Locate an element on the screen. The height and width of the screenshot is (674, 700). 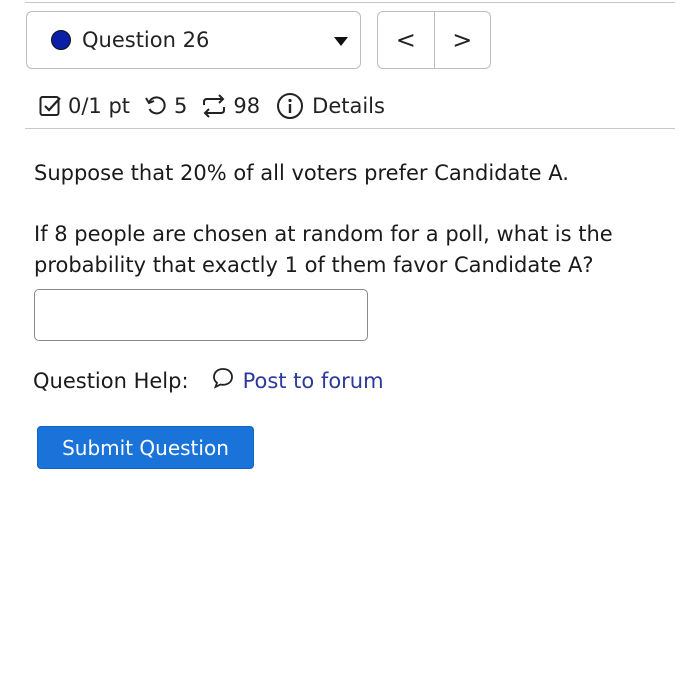
attempts-icon is located at coordinates (214, 106).